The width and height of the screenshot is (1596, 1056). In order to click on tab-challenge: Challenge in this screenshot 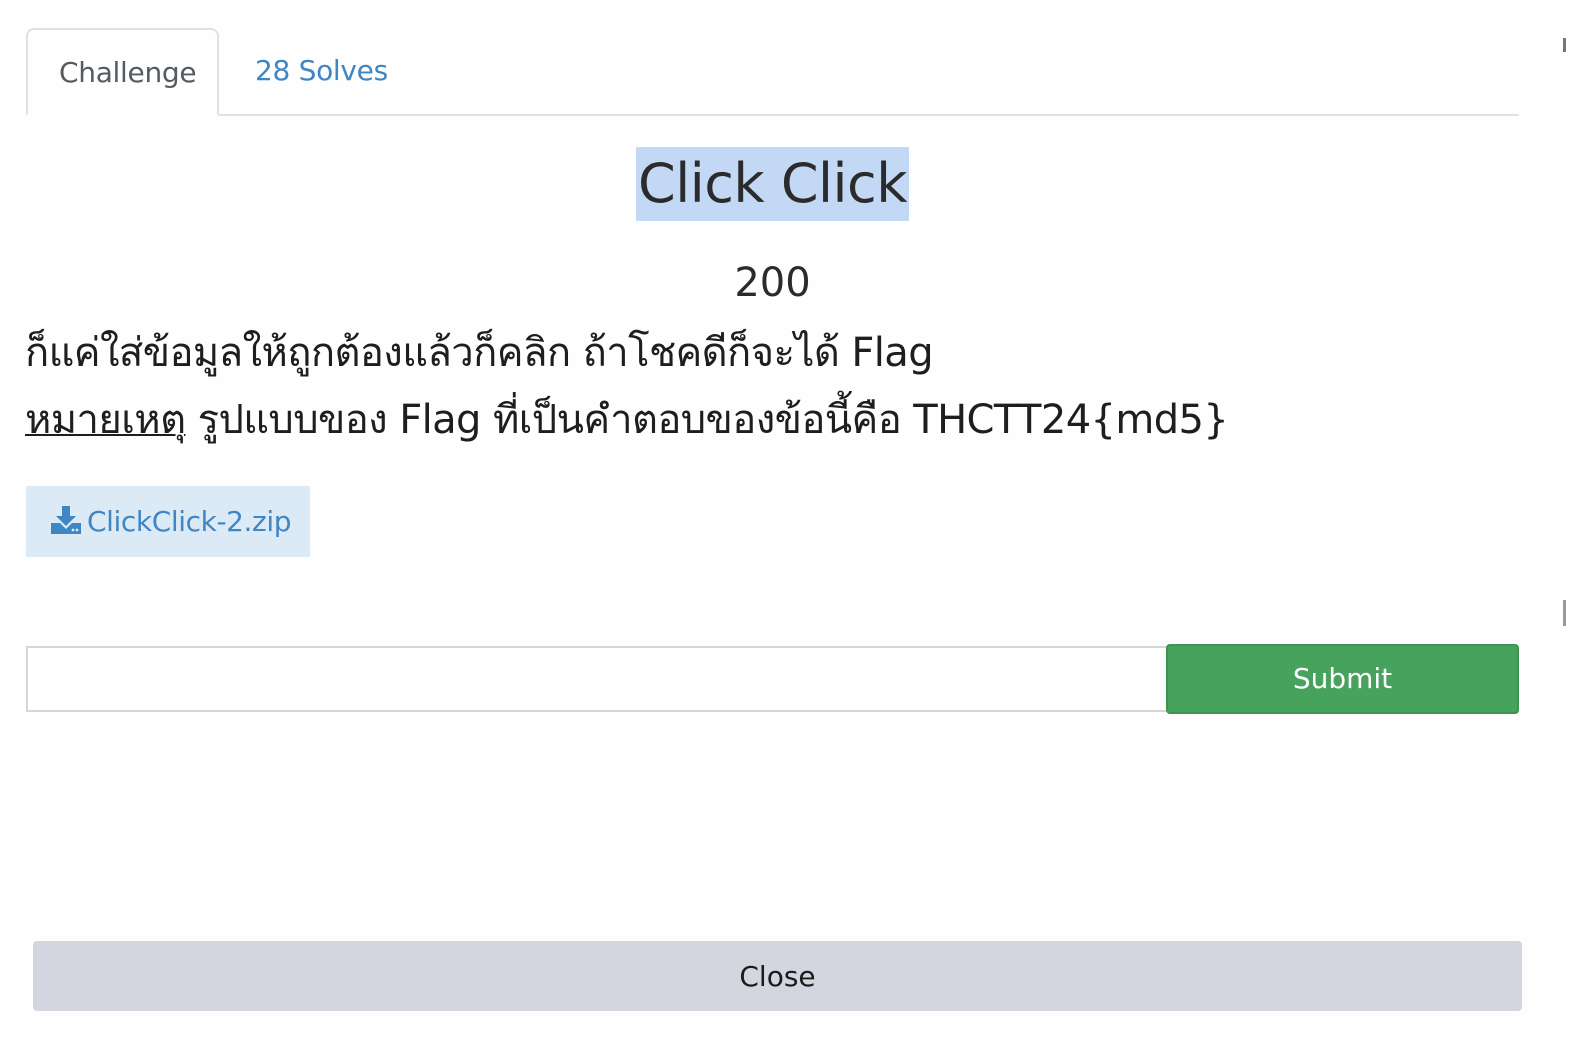, I will do `click(122, 72)`.